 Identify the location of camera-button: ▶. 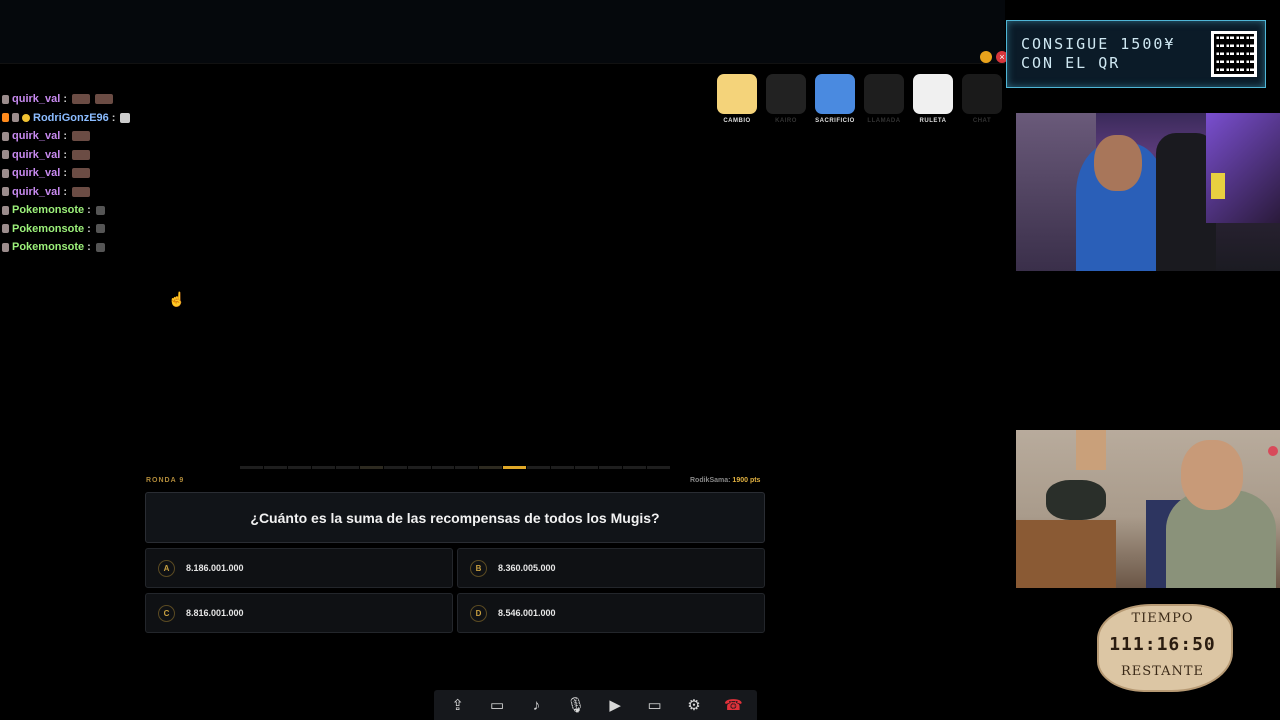
(615, 705).